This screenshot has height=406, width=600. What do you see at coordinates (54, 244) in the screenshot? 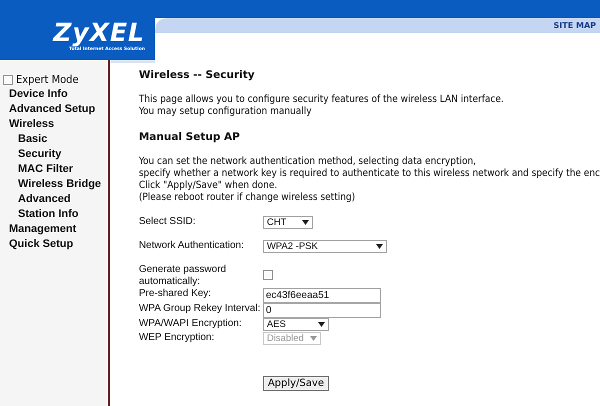
I see `nav-item: Quick Setup` at bounding box center [54, 244].